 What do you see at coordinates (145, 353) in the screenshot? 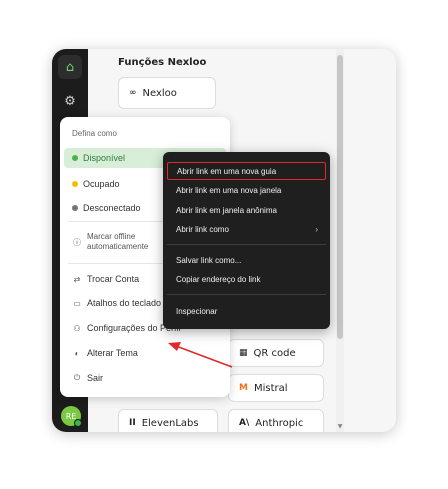
I see `change-theme-item: ◐ Alterar Tema` at bounding box center [145, 353].